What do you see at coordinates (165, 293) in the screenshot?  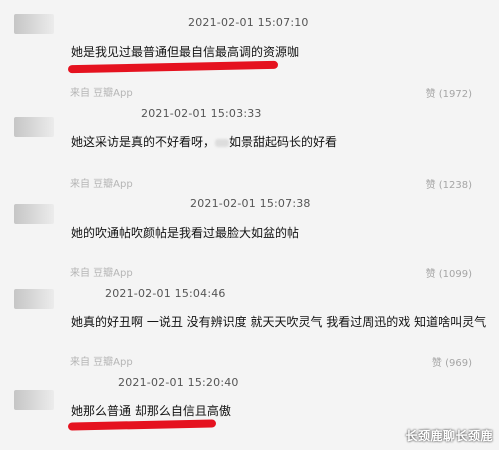 I see `comment-time: 2021-02-01 15:04:46` at bounding box center [165, 293].